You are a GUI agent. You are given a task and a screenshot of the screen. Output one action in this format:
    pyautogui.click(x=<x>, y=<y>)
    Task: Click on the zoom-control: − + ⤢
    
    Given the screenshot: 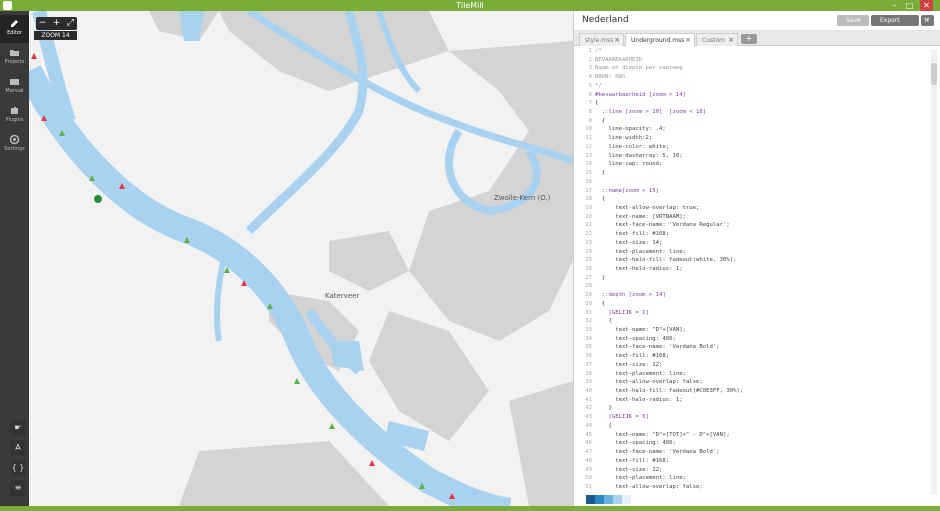 What is the action you would take?
    pyautogui.click(x=56, y=23)
    